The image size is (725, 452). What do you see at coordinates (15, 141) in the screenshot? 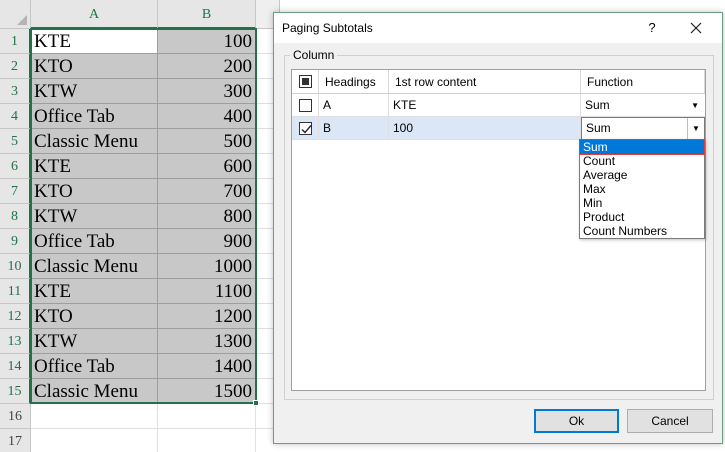
I see `row-number: 5` at bounding box center [15, 141].